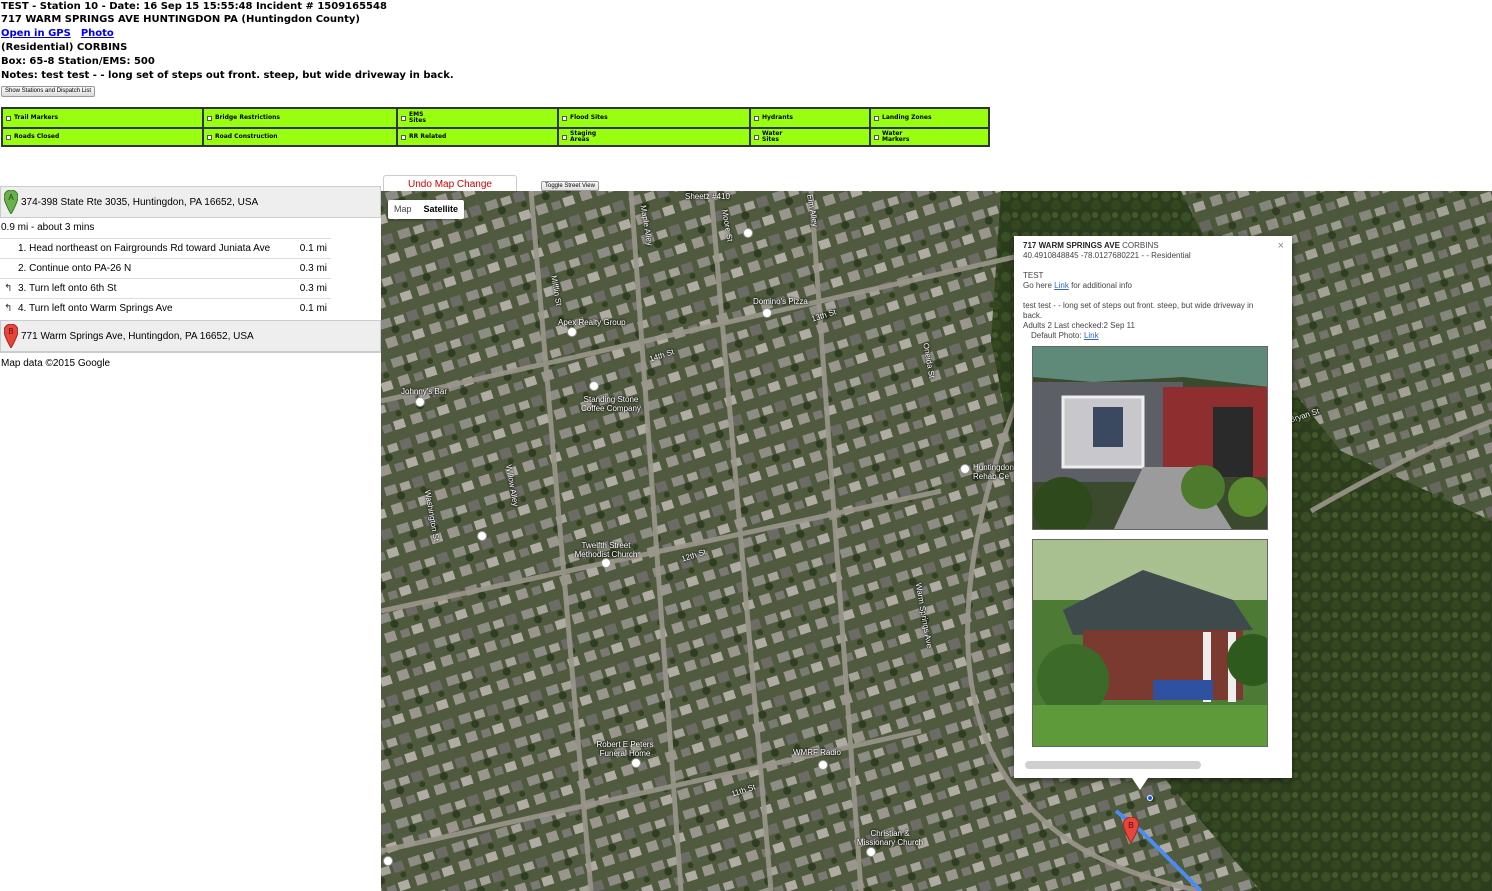 The height and width of the screenshot is (891, 1492). Describe the element at coordinates (37, 136) in the screenshot. I see `layer-label: Roads Closed` at that location.